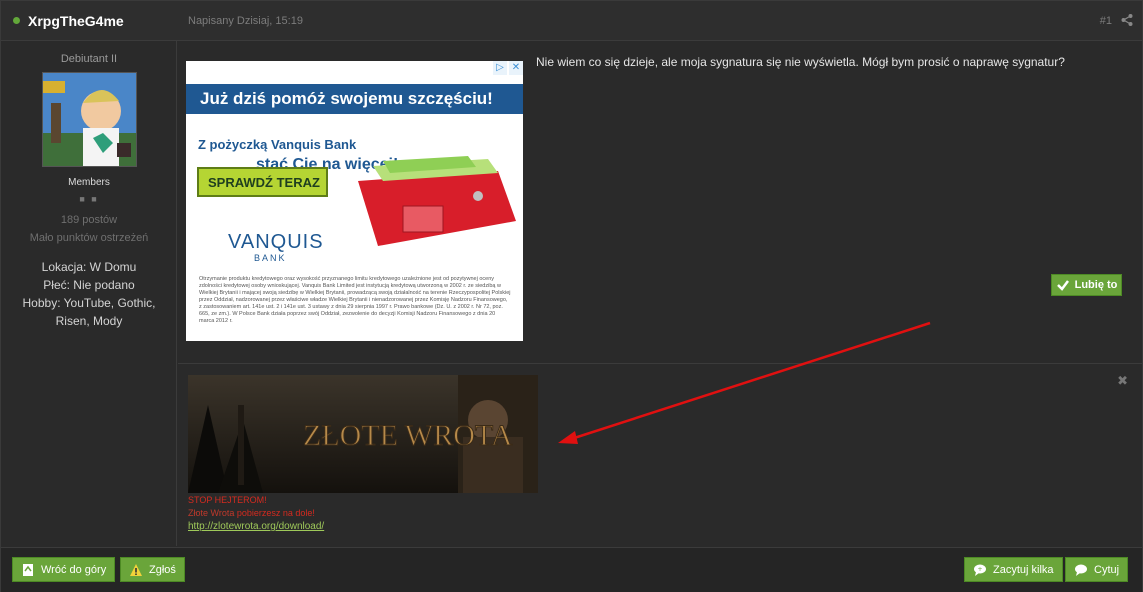 Image resolution: width=1143 pixels, height=592 pixels. What do you see at coordinates (89, 303) in the screenshot?
I see `profile-field-hobby: Hobby: YouTube, Gothic,` at bounding box center [89, 303].